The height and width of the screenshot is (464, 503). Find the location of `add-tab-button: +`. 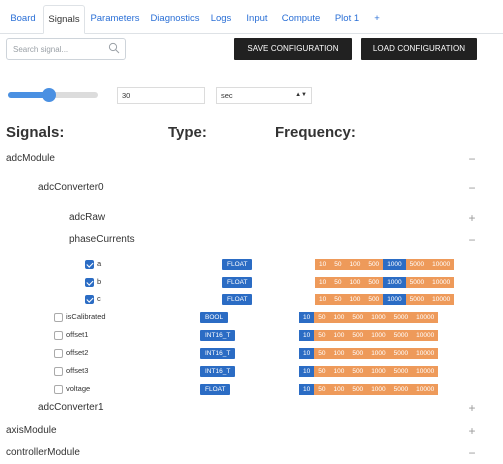

add-tab-button: + is located at coordinates (377, 19).